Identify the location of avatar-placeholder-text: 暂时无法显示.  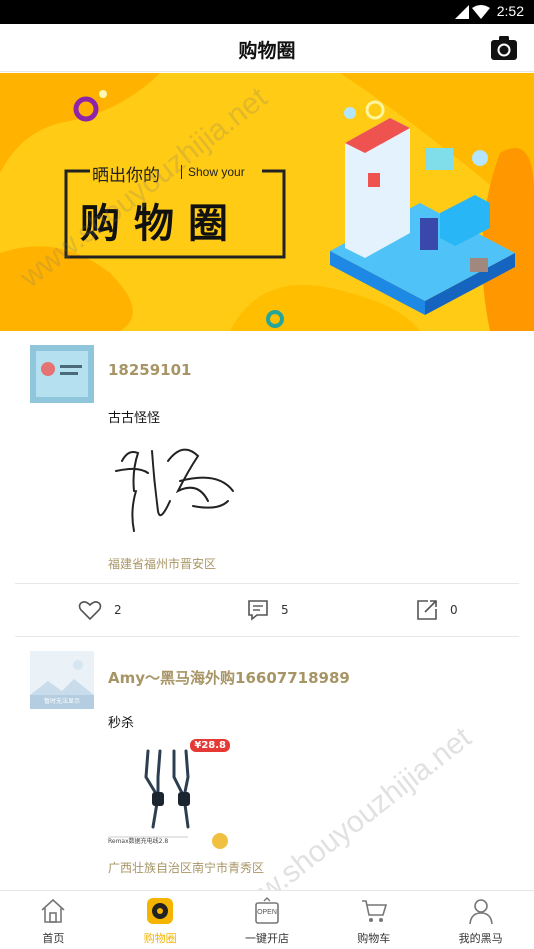
(61, 701).